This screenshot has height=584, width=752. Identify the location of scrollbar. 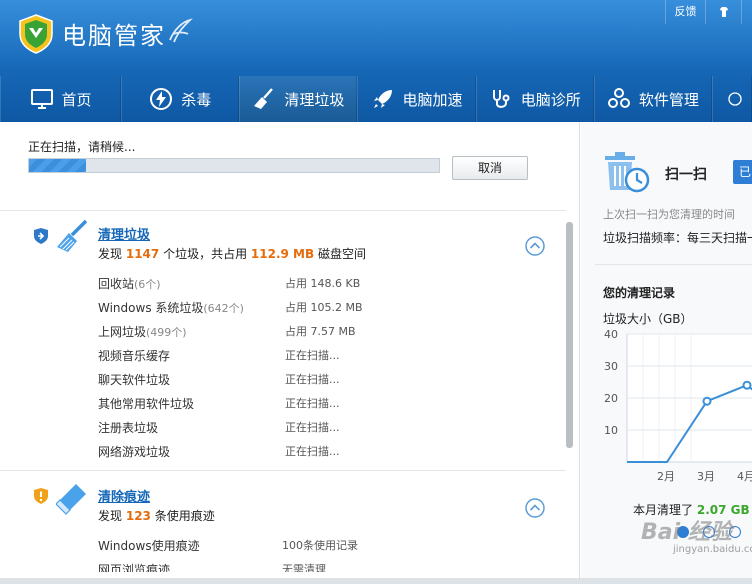
(569, 335).